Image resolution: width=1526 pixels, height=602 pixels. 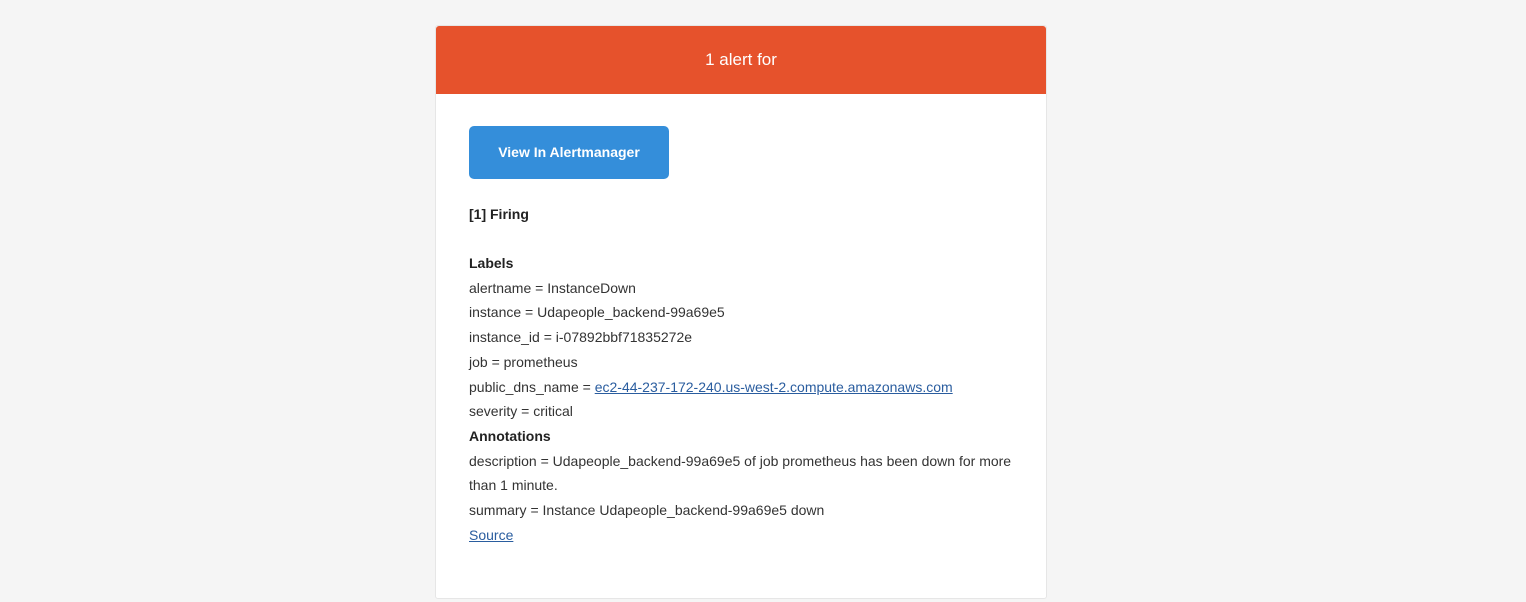 What do you see at coordinates (569, 152) in the screenshot?
I see `view-in-alertmanager-button: View In Alertmanager` at bounding box center [569, 152].